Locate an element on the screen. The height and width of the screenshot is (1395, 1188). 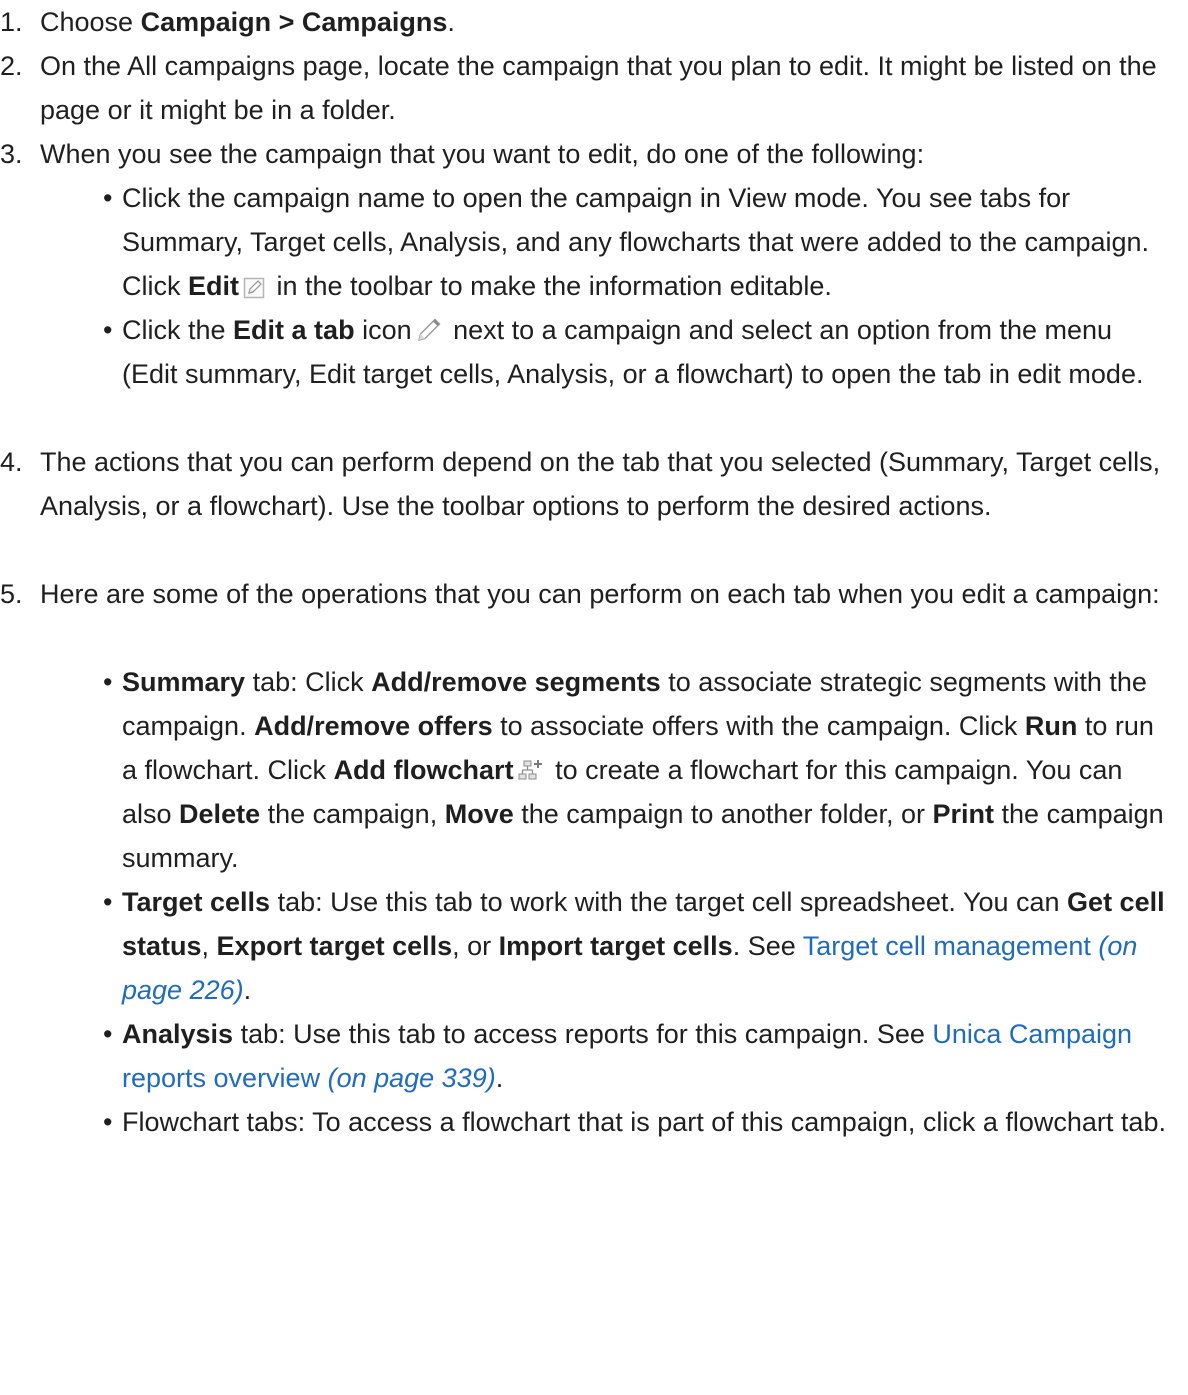
edit-label: Edit is located at coordinates (213, 286).